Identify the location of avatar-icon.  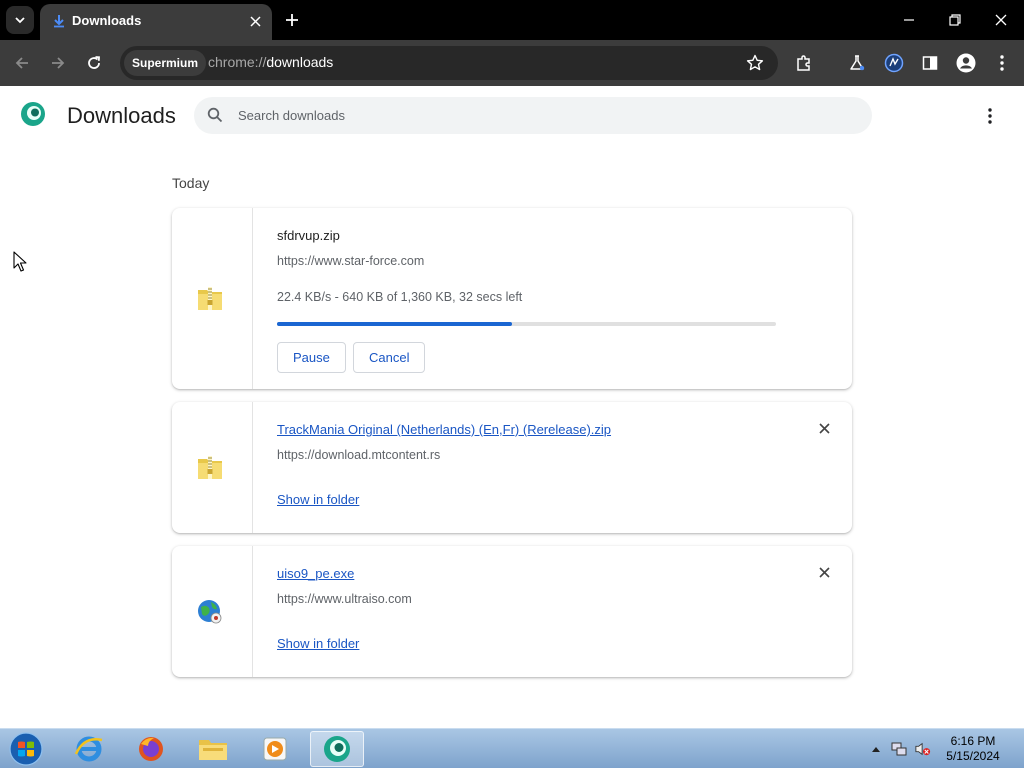
(966, 63).